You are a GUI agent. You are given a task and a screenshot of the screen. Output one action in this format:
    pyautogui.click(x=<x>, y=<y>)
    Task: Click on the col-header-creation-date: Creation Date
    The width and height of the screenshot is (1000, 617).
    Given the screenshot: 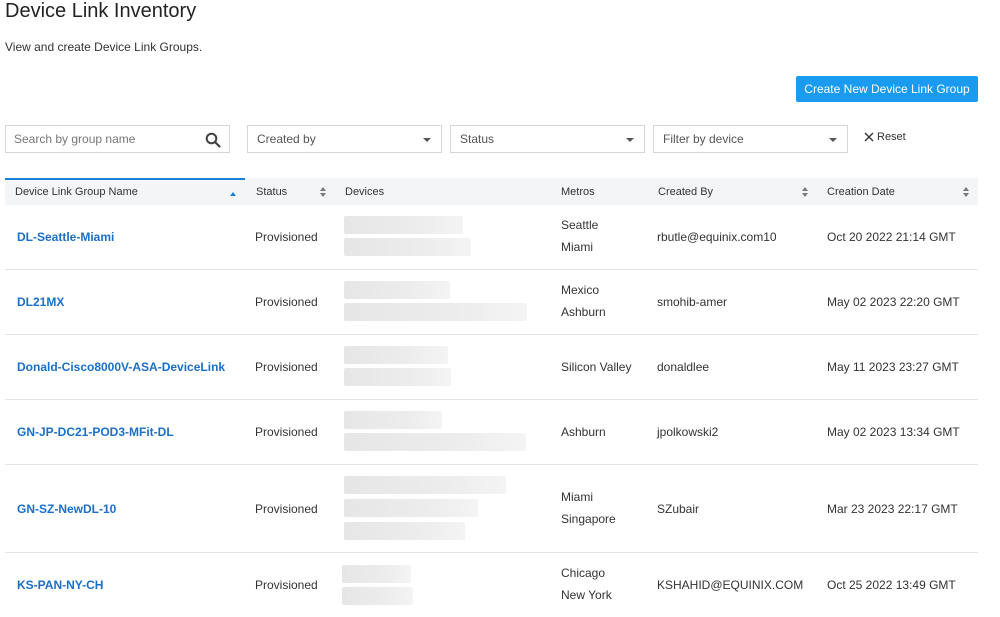 What is the action you would take?
    pyautogui.click(x=861, y=191)
    